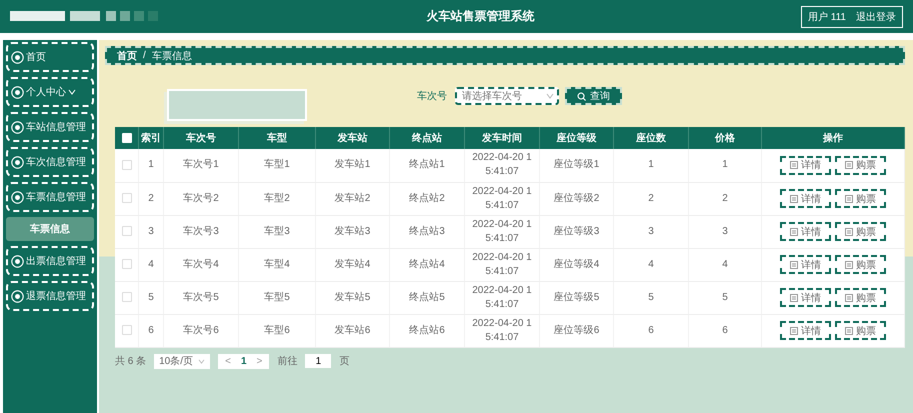 This screenshot has width=913, height=413. I want to click on train-select: 请选择车次号, so click(507, 96).